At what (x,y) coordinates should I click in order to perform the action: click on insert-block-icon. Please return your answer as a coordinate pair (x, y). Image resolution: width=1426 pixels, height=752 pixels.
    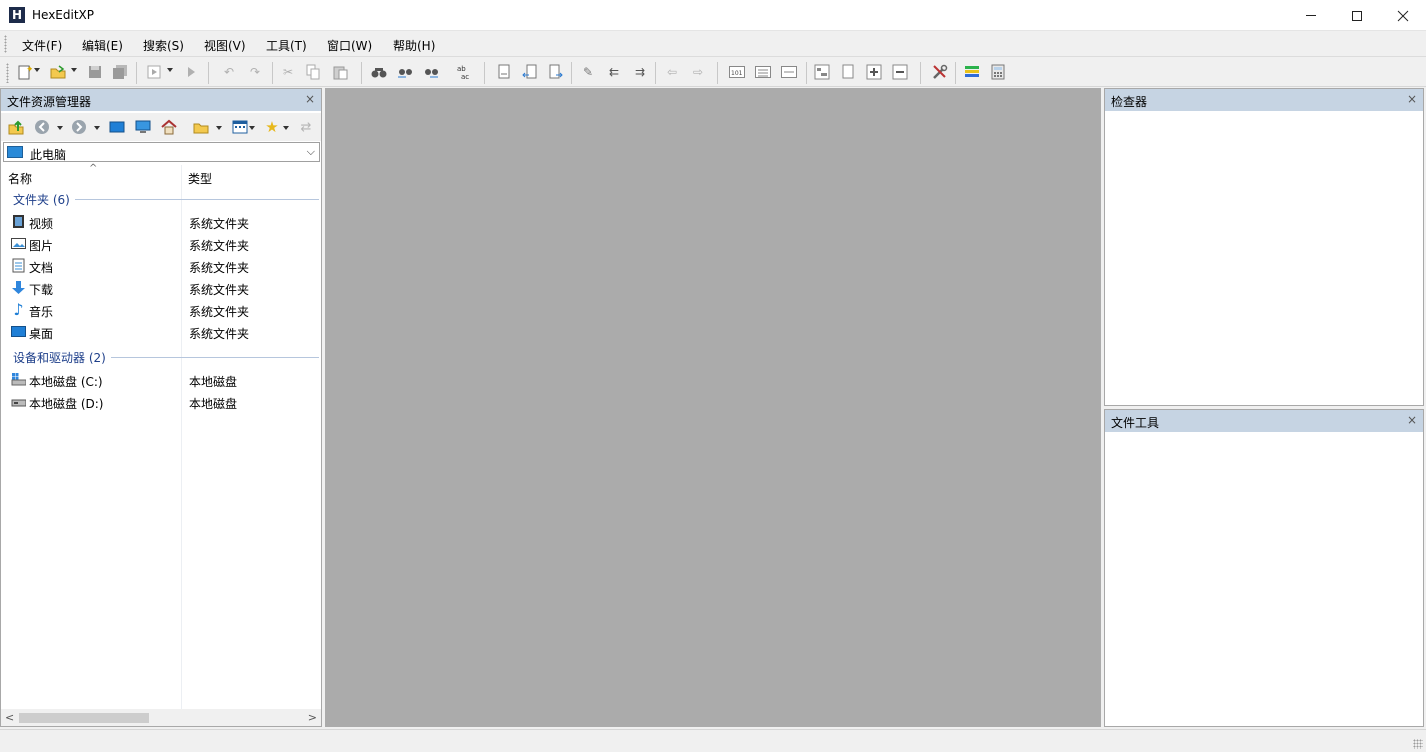
    Looking at the image, I should click on (504, 72).